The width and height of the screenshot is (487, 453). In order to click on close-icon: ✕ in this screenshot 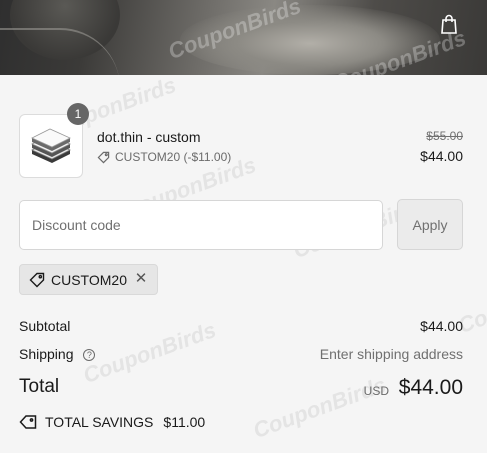, I will do `click(141, 279)`.